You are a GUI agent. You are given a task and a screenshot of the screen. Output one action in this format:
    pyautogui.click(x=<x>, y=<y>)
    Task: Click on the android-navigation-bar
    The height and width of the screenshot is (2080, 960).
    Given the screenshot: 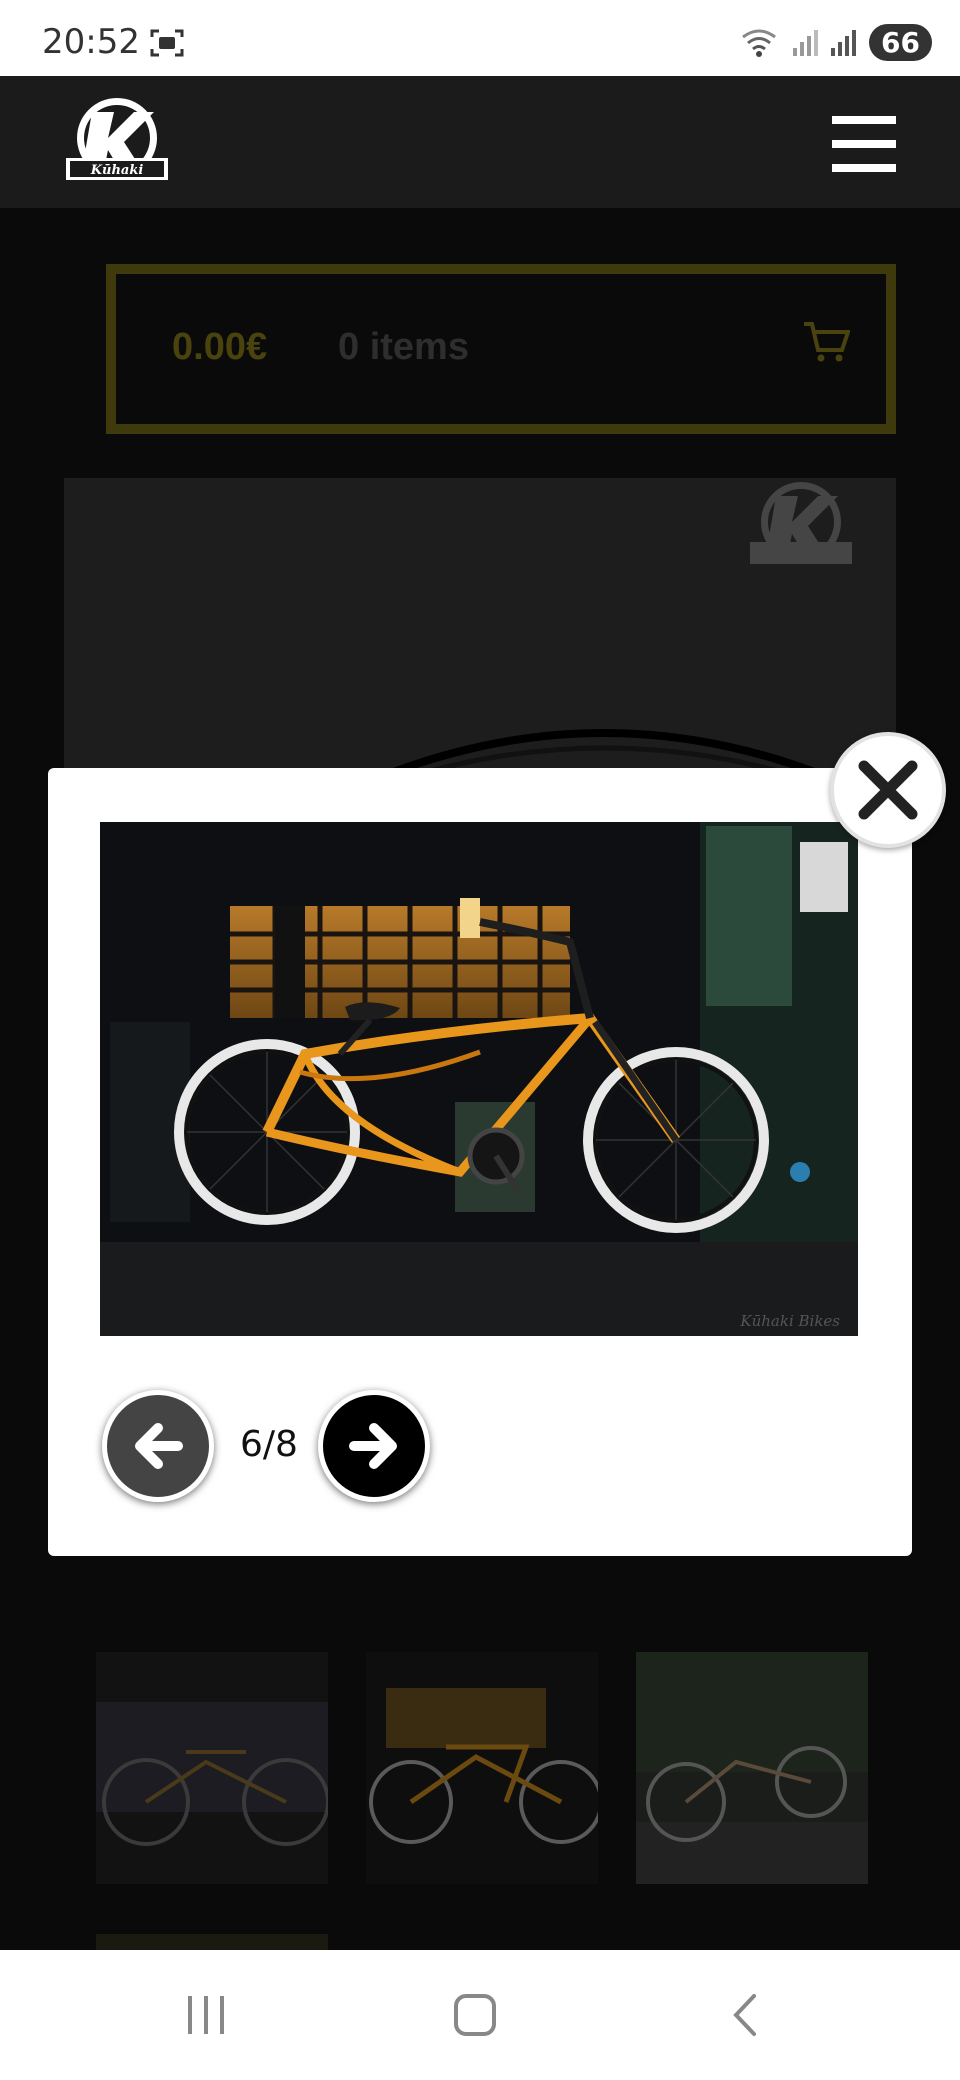 What is the action you would take?
    pyautogui.click(x=480, y=2015)
    